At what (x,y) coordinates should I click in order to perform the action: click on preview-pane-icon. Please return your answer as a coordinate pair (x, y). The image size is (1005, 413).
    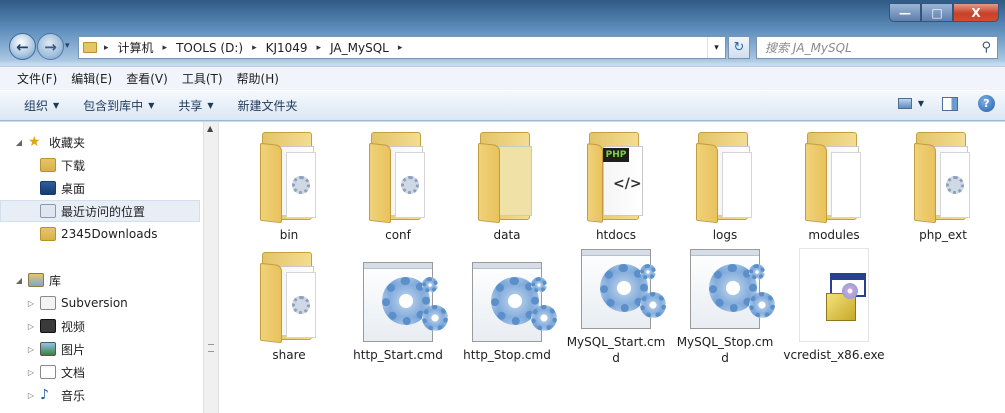
    Looking at the image, I should click on (950, 103).